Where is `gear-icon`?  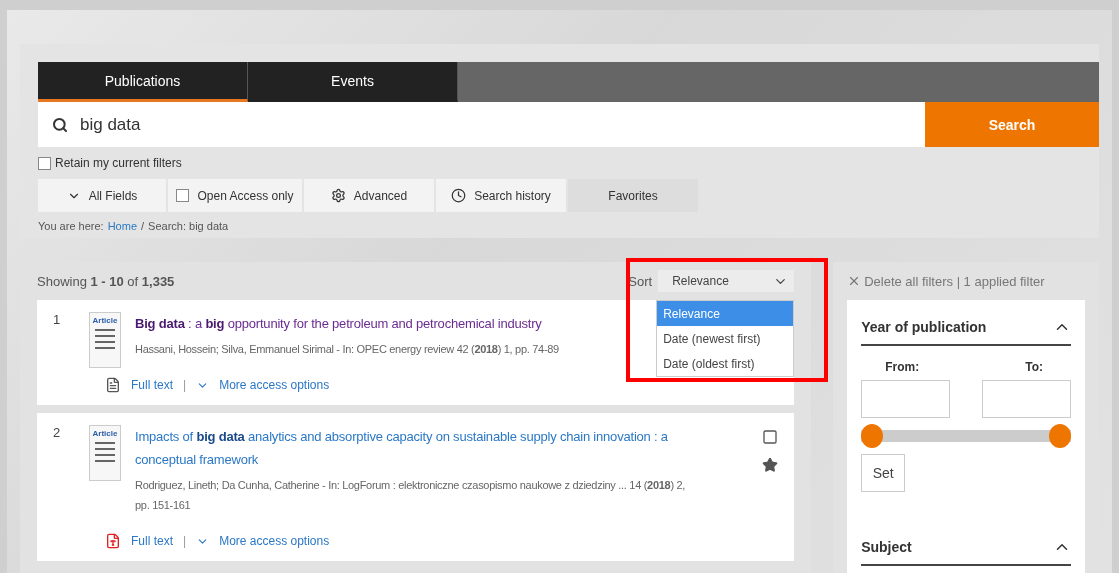
gear-icon is located at coordinates (338, 195).